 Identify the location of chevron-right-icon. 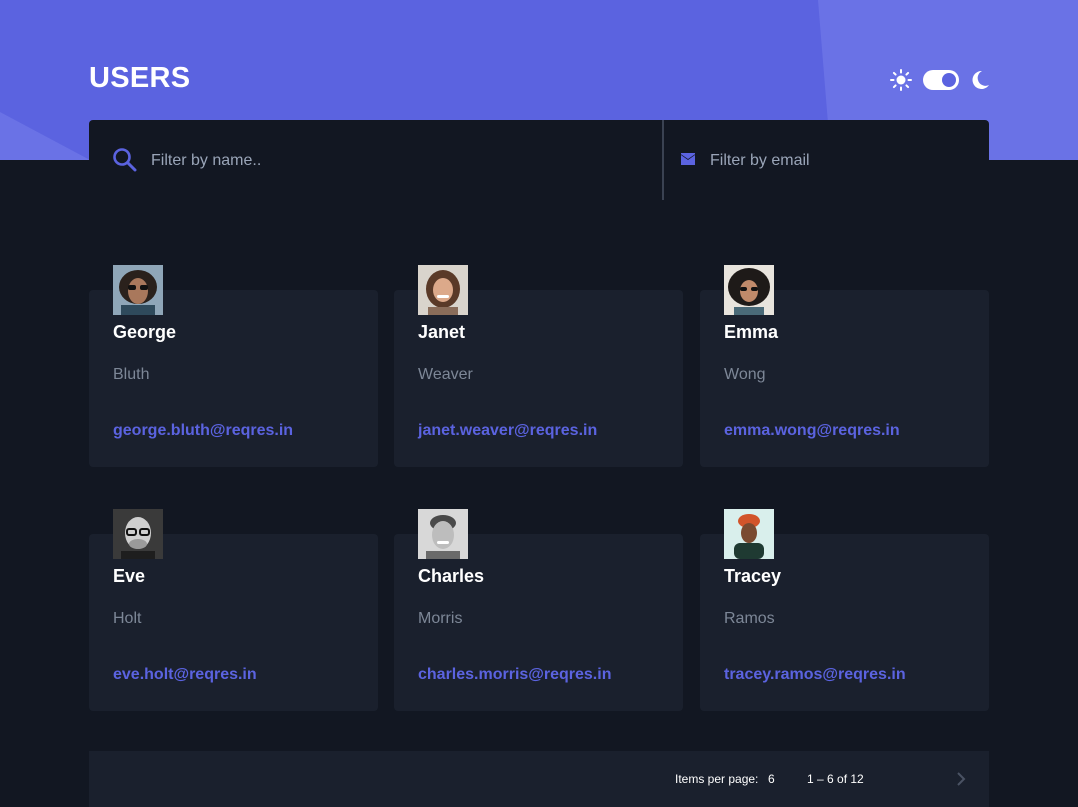
(961, 779).